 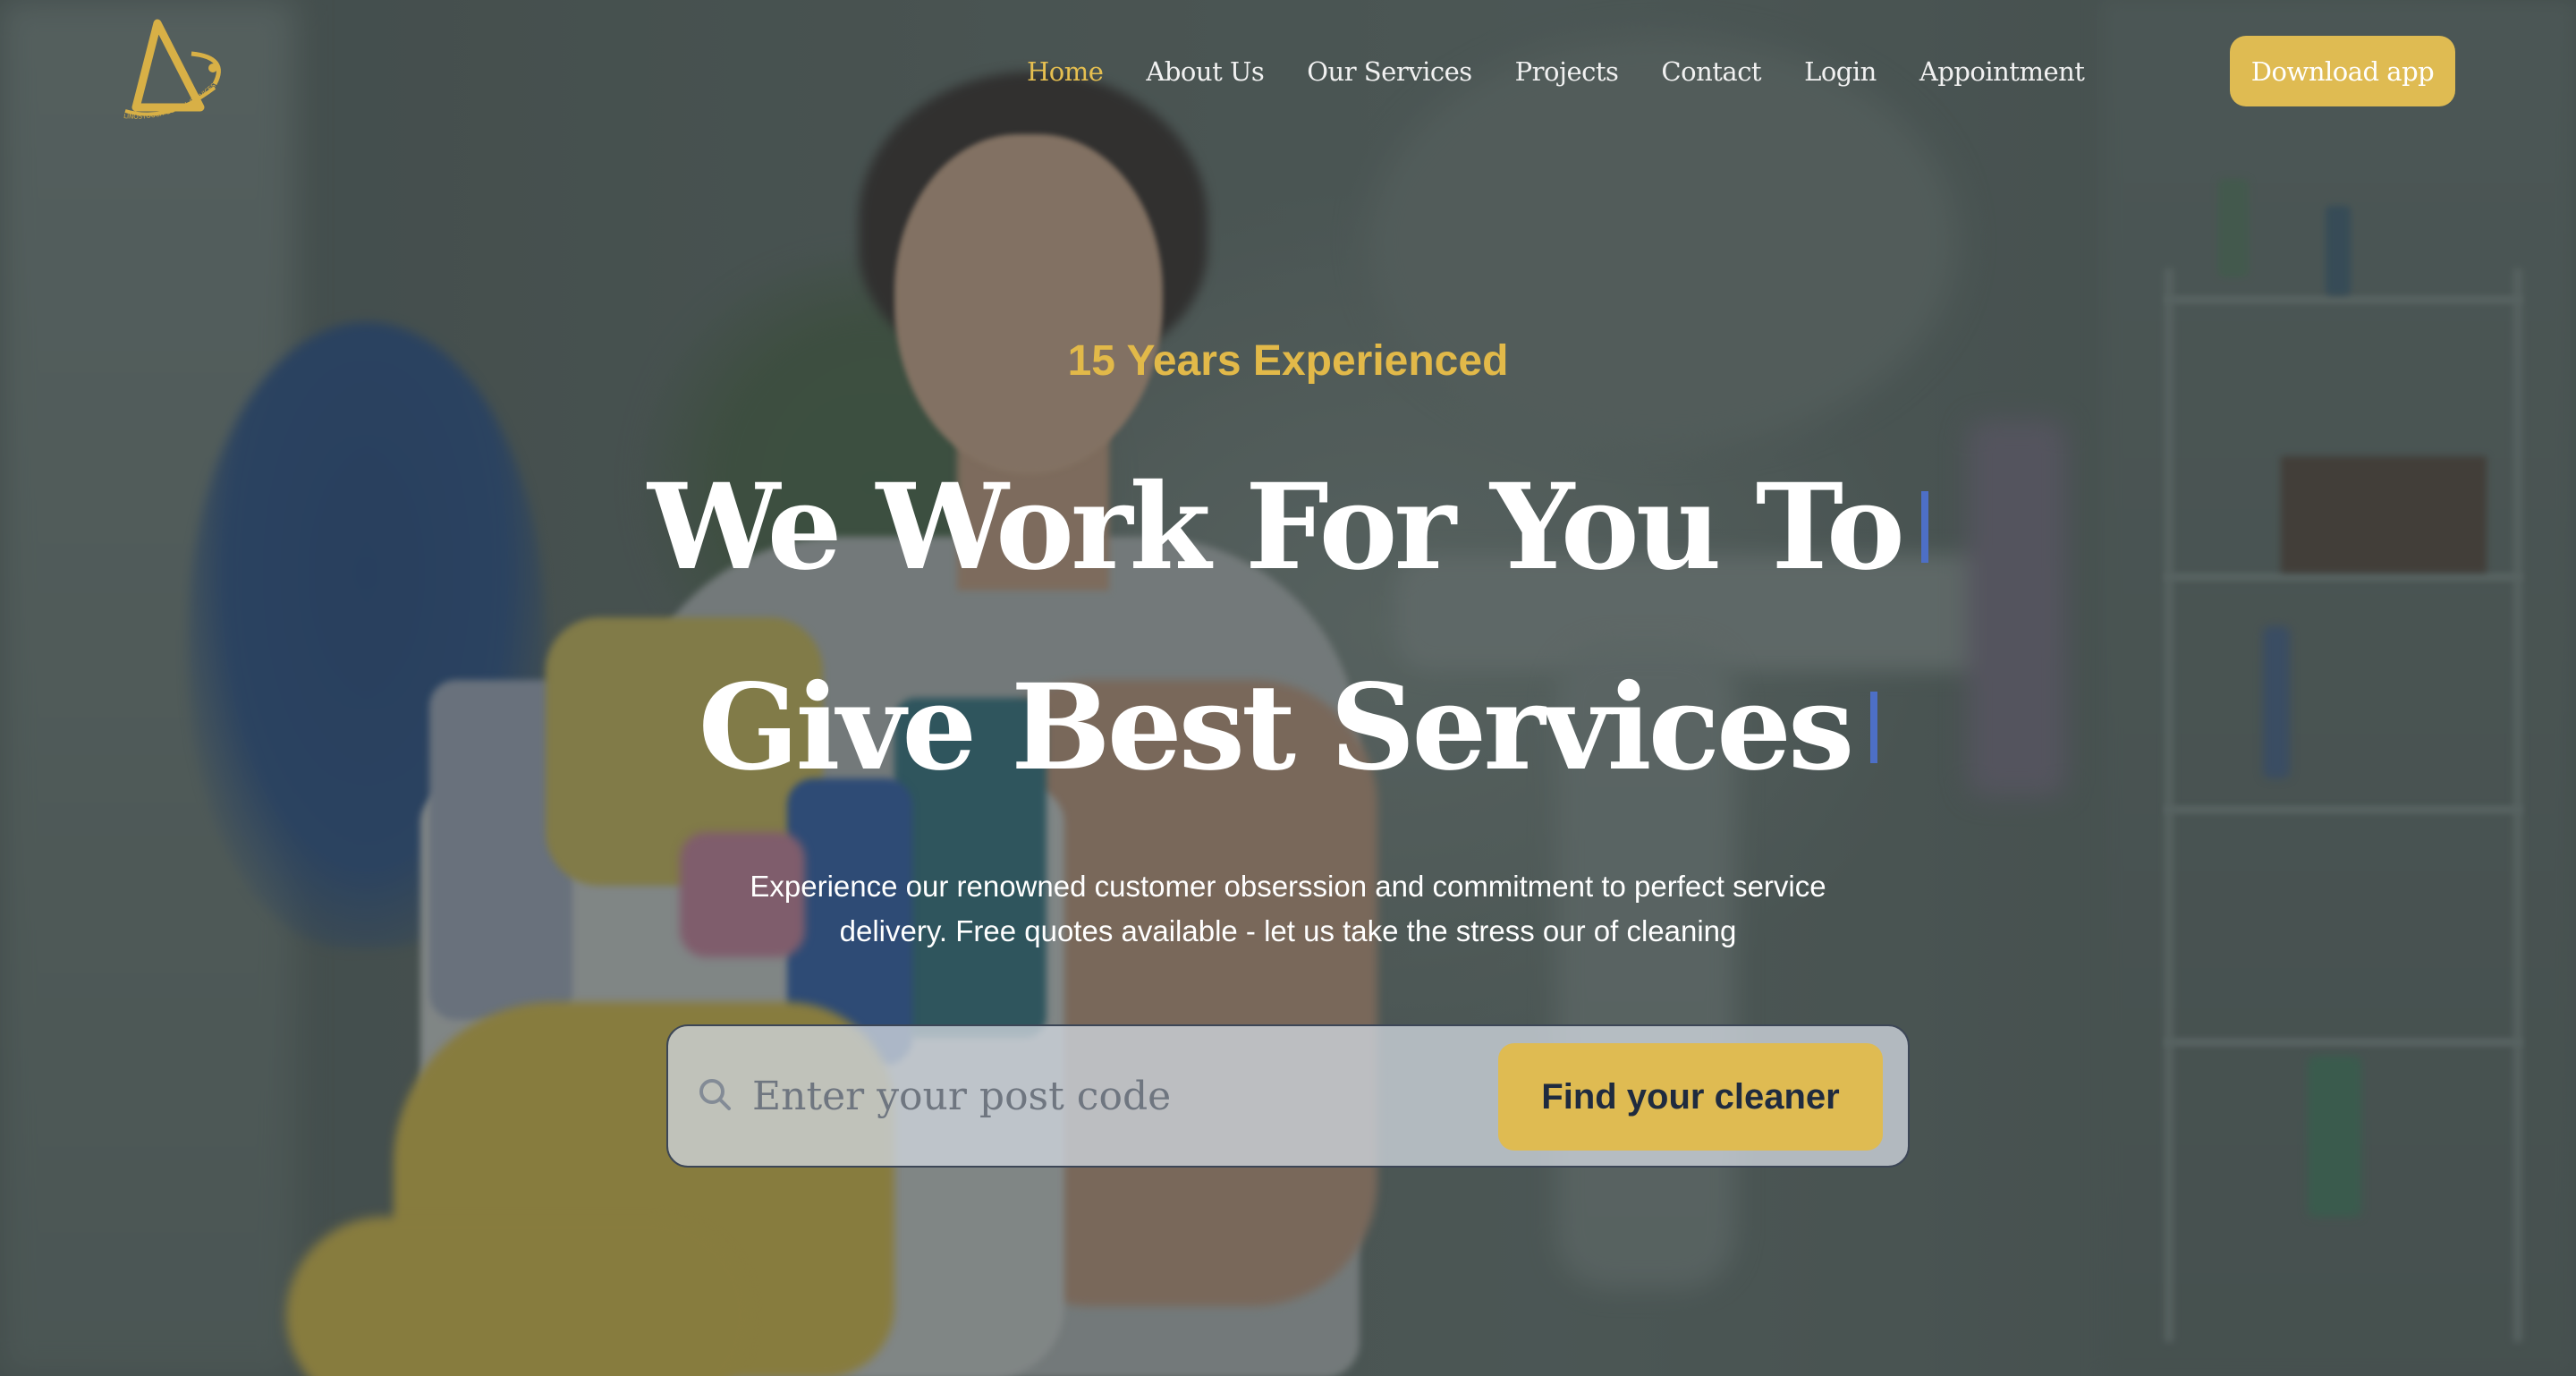 I want to click on nav-login: Login, so click(x=1840, y=72).